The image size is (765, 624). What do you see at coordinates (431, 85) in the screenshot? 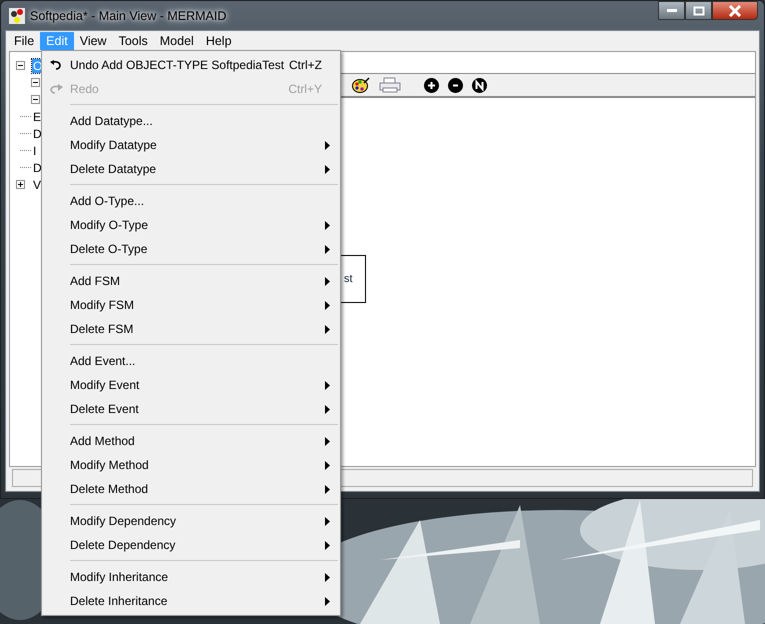
I see `zoom-in-icon` at bounding box center [431, 85].